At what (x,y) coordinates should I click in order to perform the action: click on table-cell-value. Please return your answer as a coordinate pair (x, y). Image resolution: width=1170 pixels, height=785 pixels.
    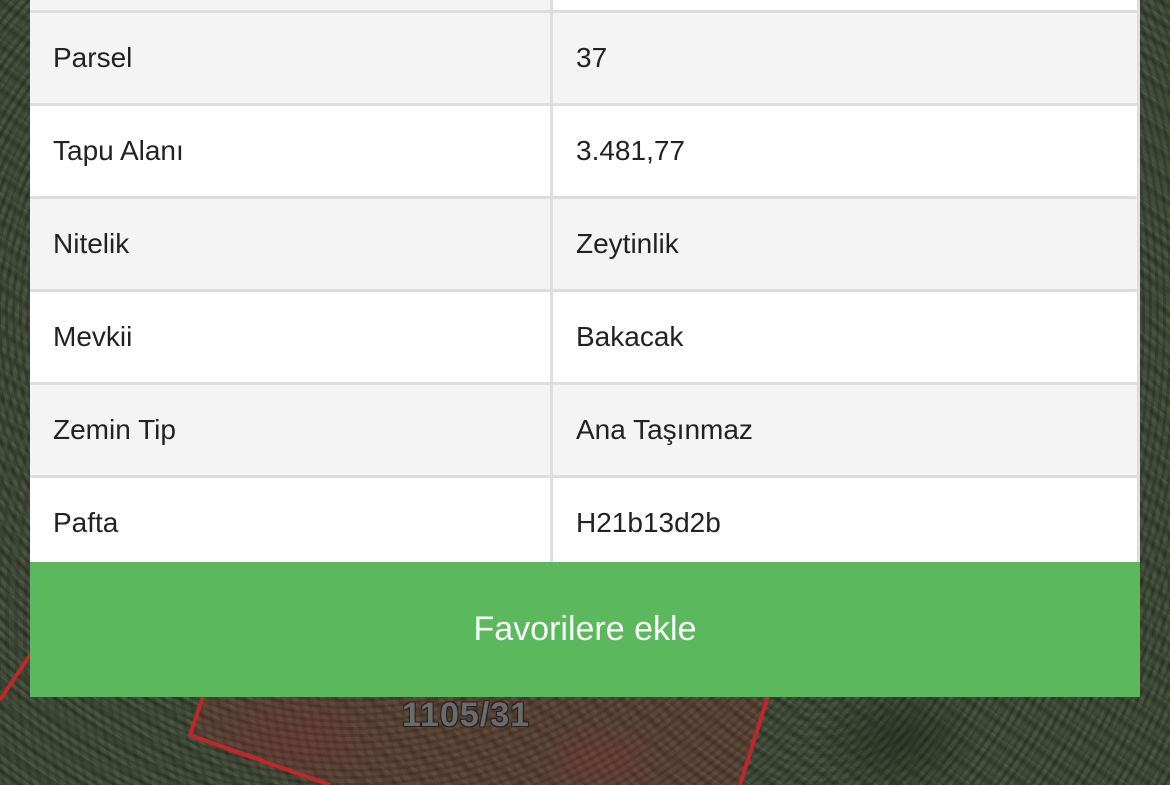
    Looking at the image, I should click on (845, 5).